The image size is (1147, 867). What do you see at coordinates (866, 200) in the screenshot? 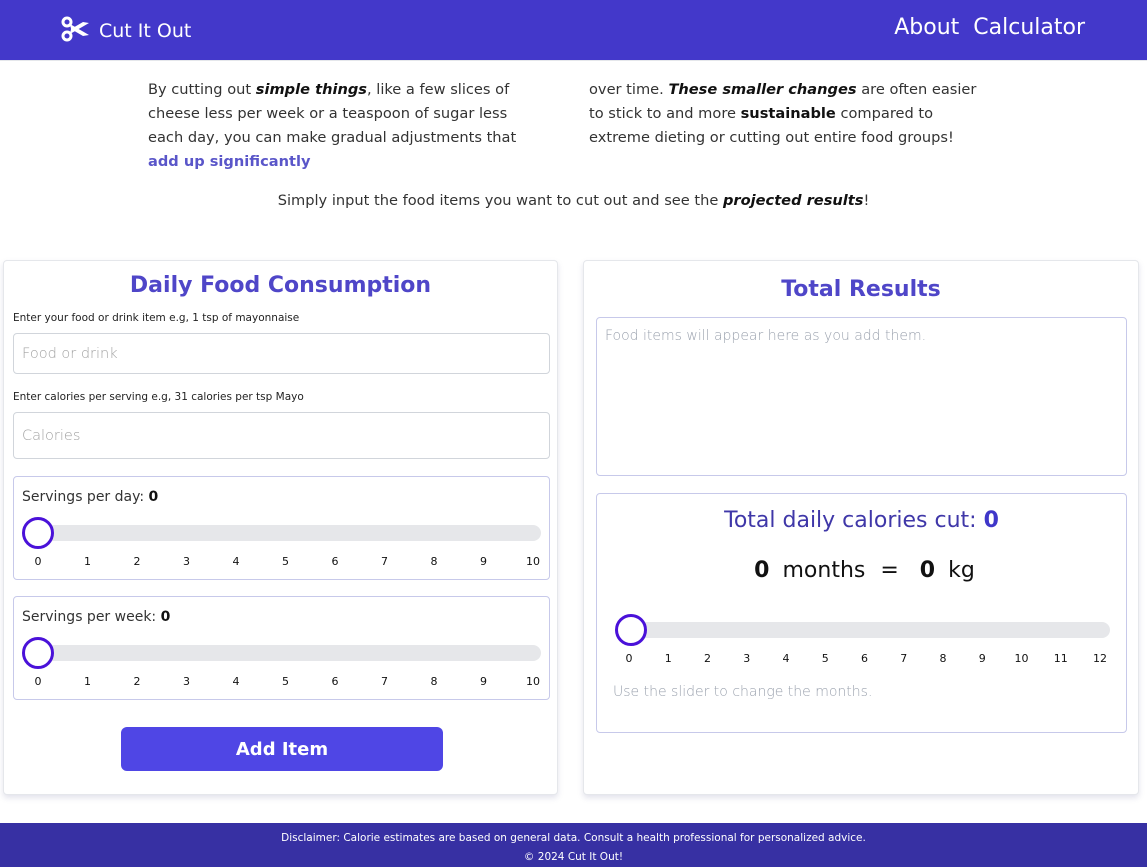
I see `cta-part: !` at bounding box center [866, 200].